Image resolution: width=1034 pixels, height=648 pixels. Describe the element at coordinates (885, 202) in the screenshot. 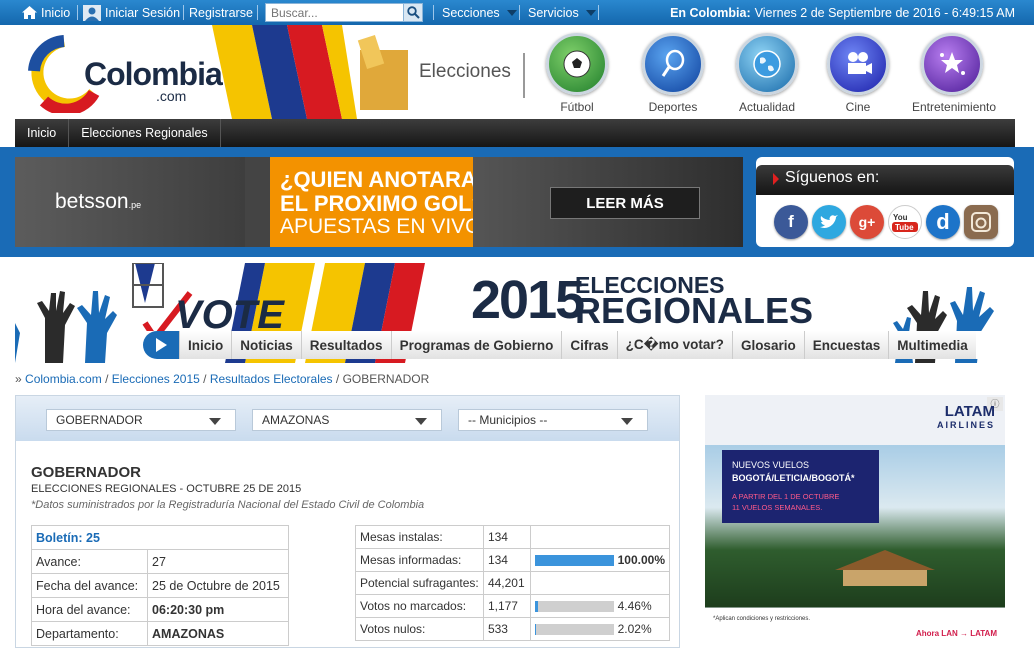

I see `social-follow-box: Síguenos en: f g+ You Tube d` at that location.